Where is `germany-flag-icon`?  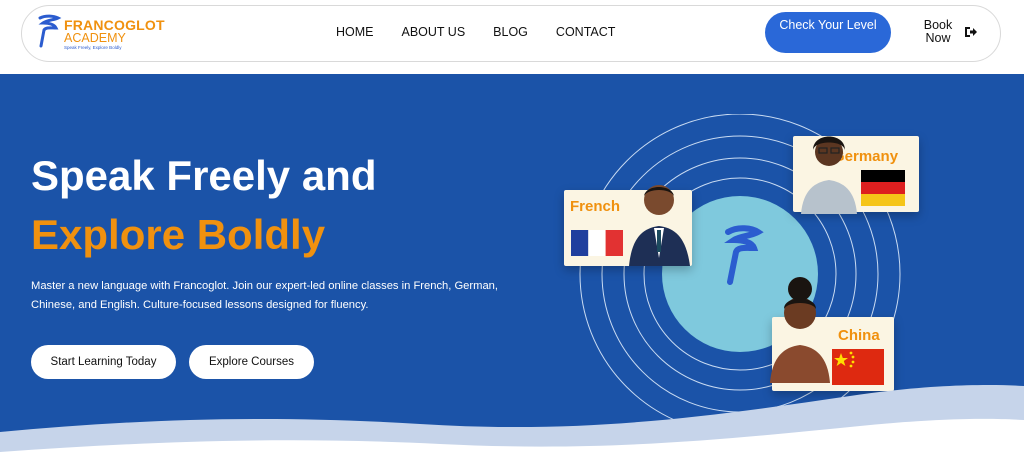
germany-flag-icon is located at coordinates (883, 188).